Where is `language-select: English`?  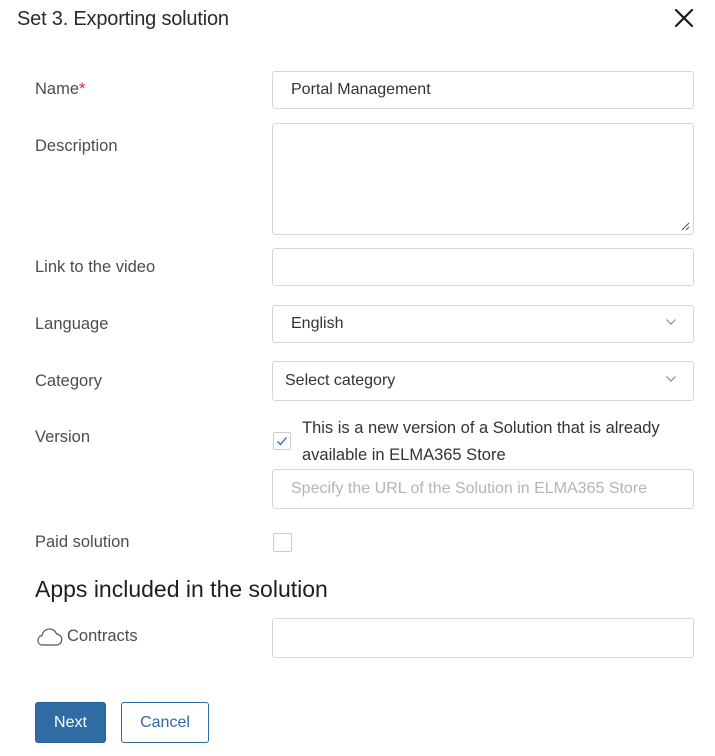 language-select: English is located at coordinates (483, 324).